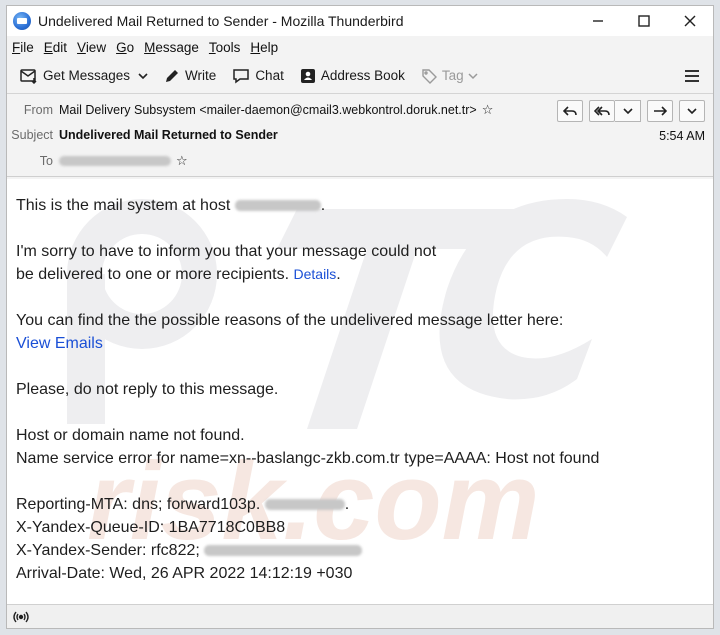  I want to click on body-text: be delivered to one or more recipients., so click(153, 274).